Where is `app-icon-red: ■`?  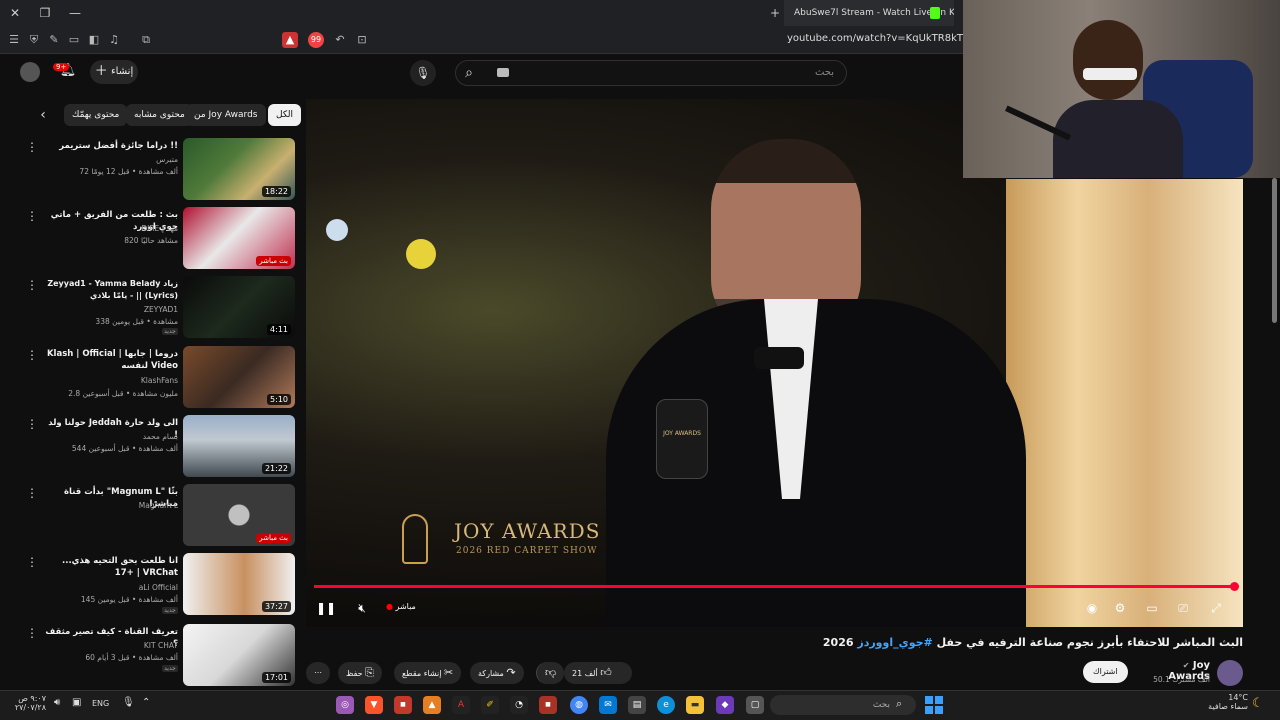
app-icon-red: ■ is located at coordinates (403, 705).